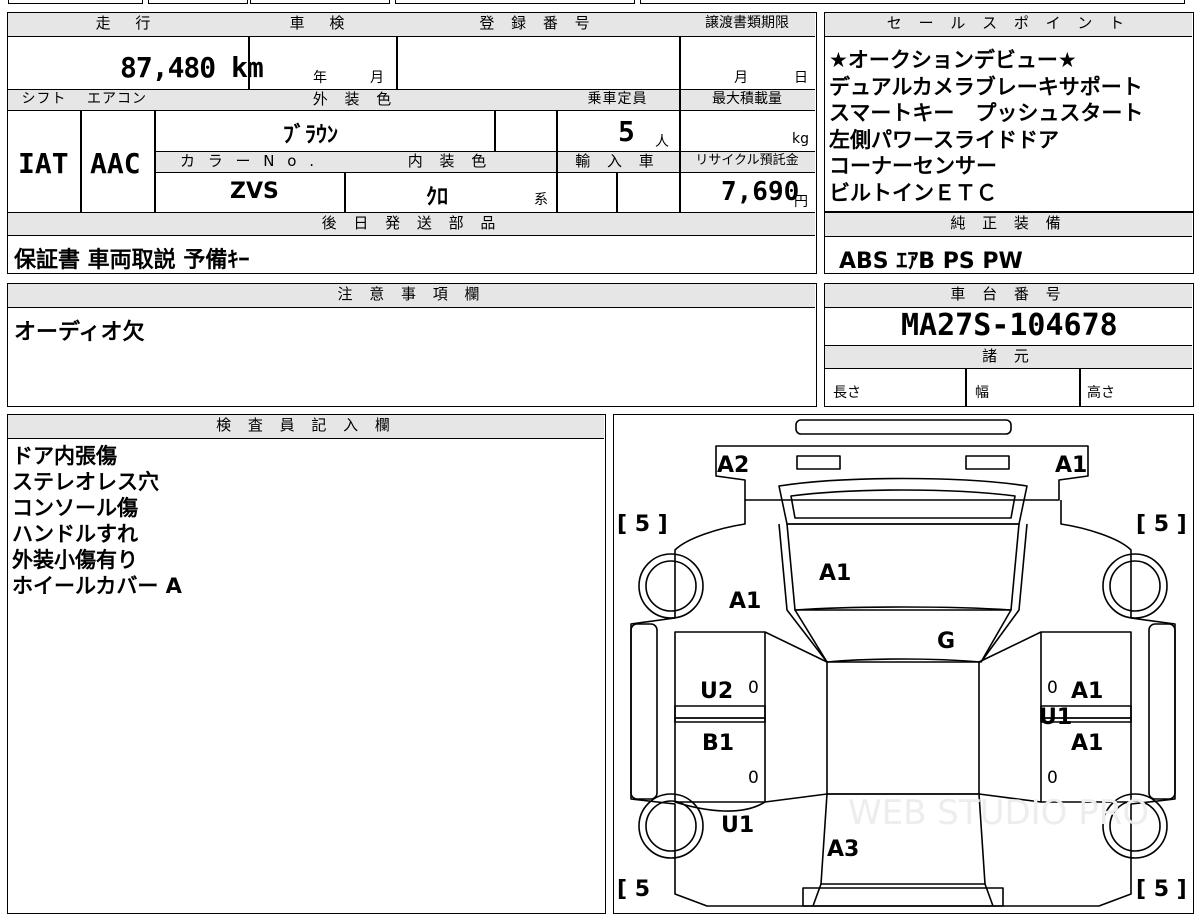 The height and width of the screenshot is (914, 1200). I want to click on damage-mark-a1-left-pillar: A1, so click(745, 601).